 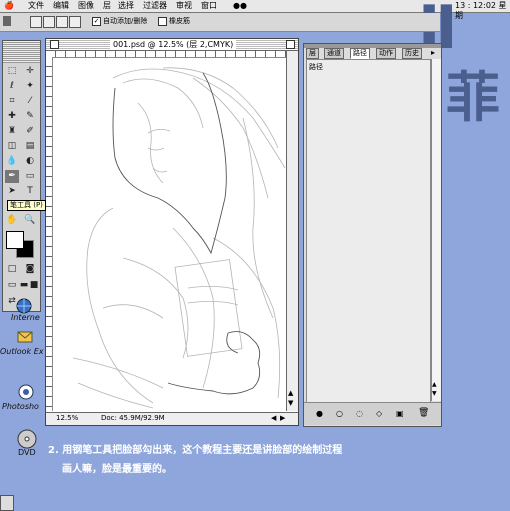 I want to click on outlook-icon, so click(x=26, y=337).